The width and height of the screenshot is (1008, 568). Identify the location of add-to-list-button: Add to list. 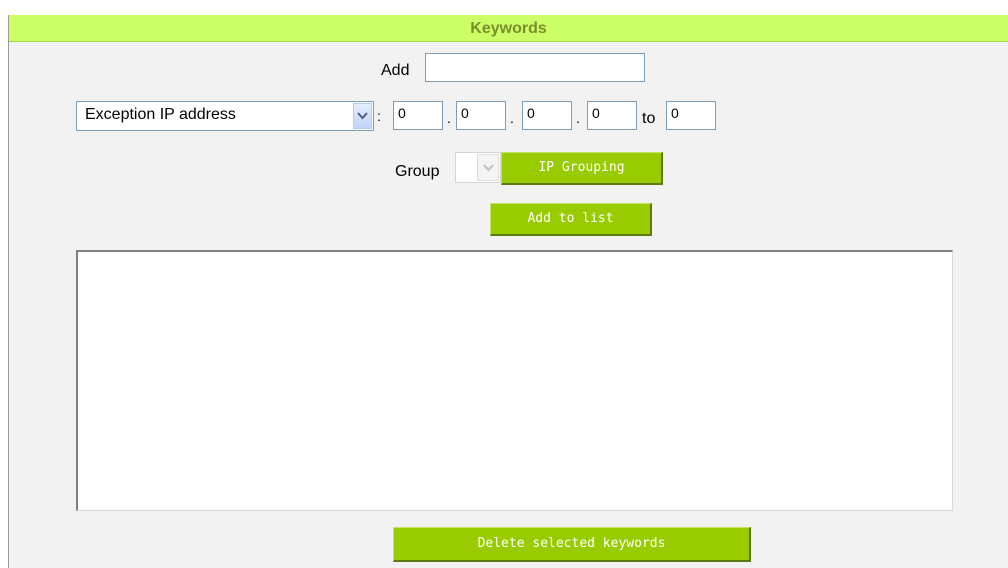
(571, 219).